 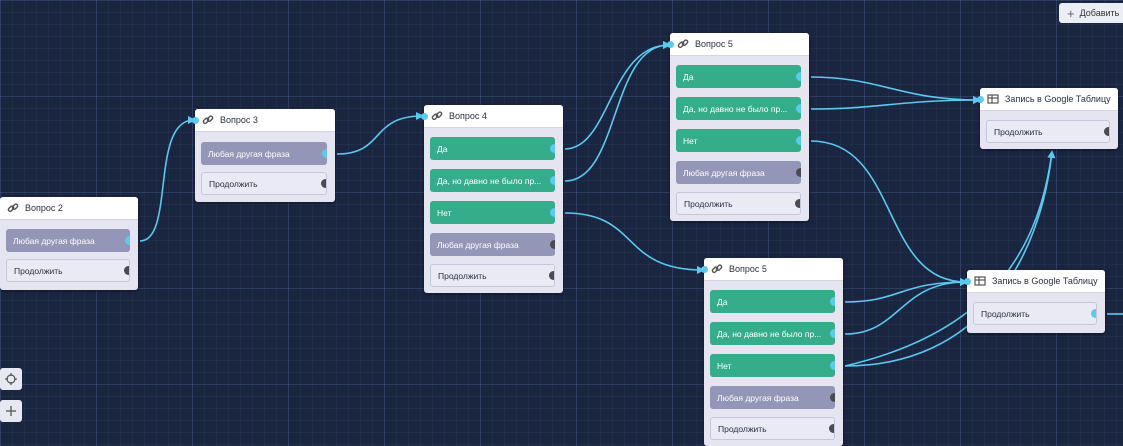 I want to click on edge-q4-net-q5b, so click(x=634, y=243).